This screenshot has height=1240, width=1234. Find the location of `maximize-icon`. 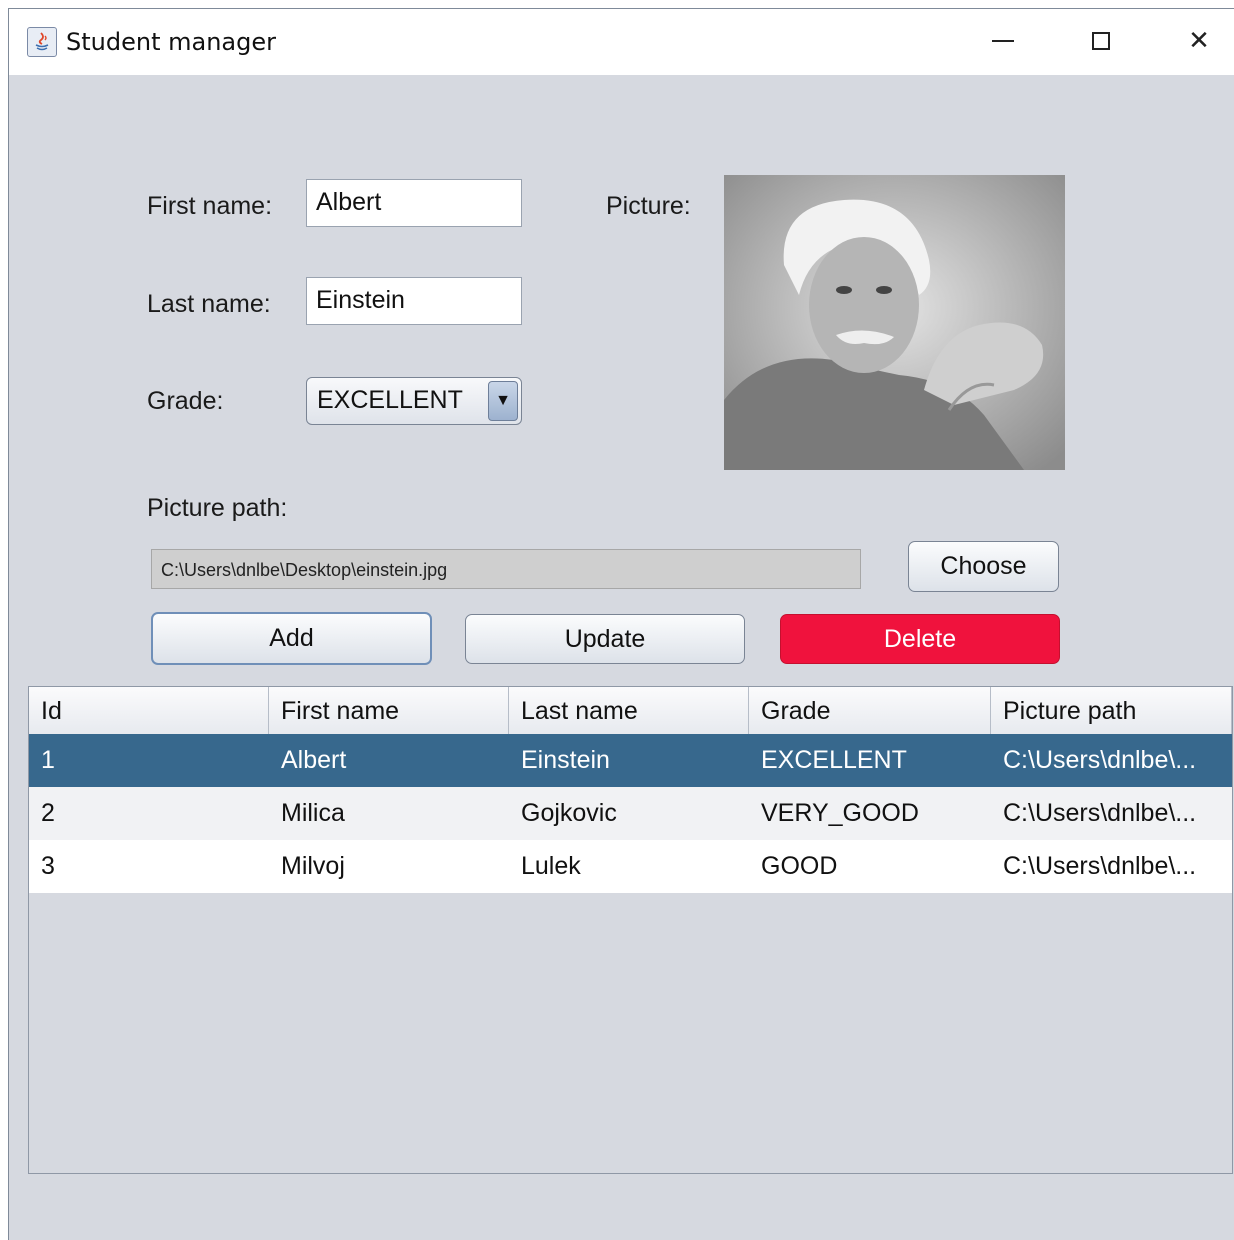

maximize-icon is located at coordinates (1101, 41).